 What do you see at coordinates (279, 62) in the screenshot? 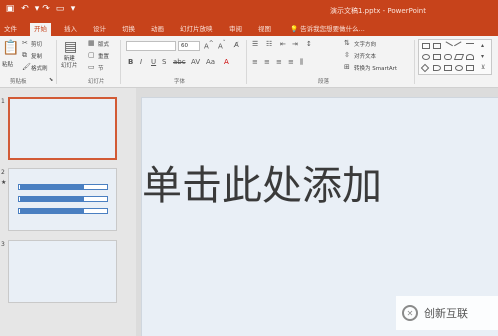
I see `align-right-icon: ≡` at bounding box center [279, 62].